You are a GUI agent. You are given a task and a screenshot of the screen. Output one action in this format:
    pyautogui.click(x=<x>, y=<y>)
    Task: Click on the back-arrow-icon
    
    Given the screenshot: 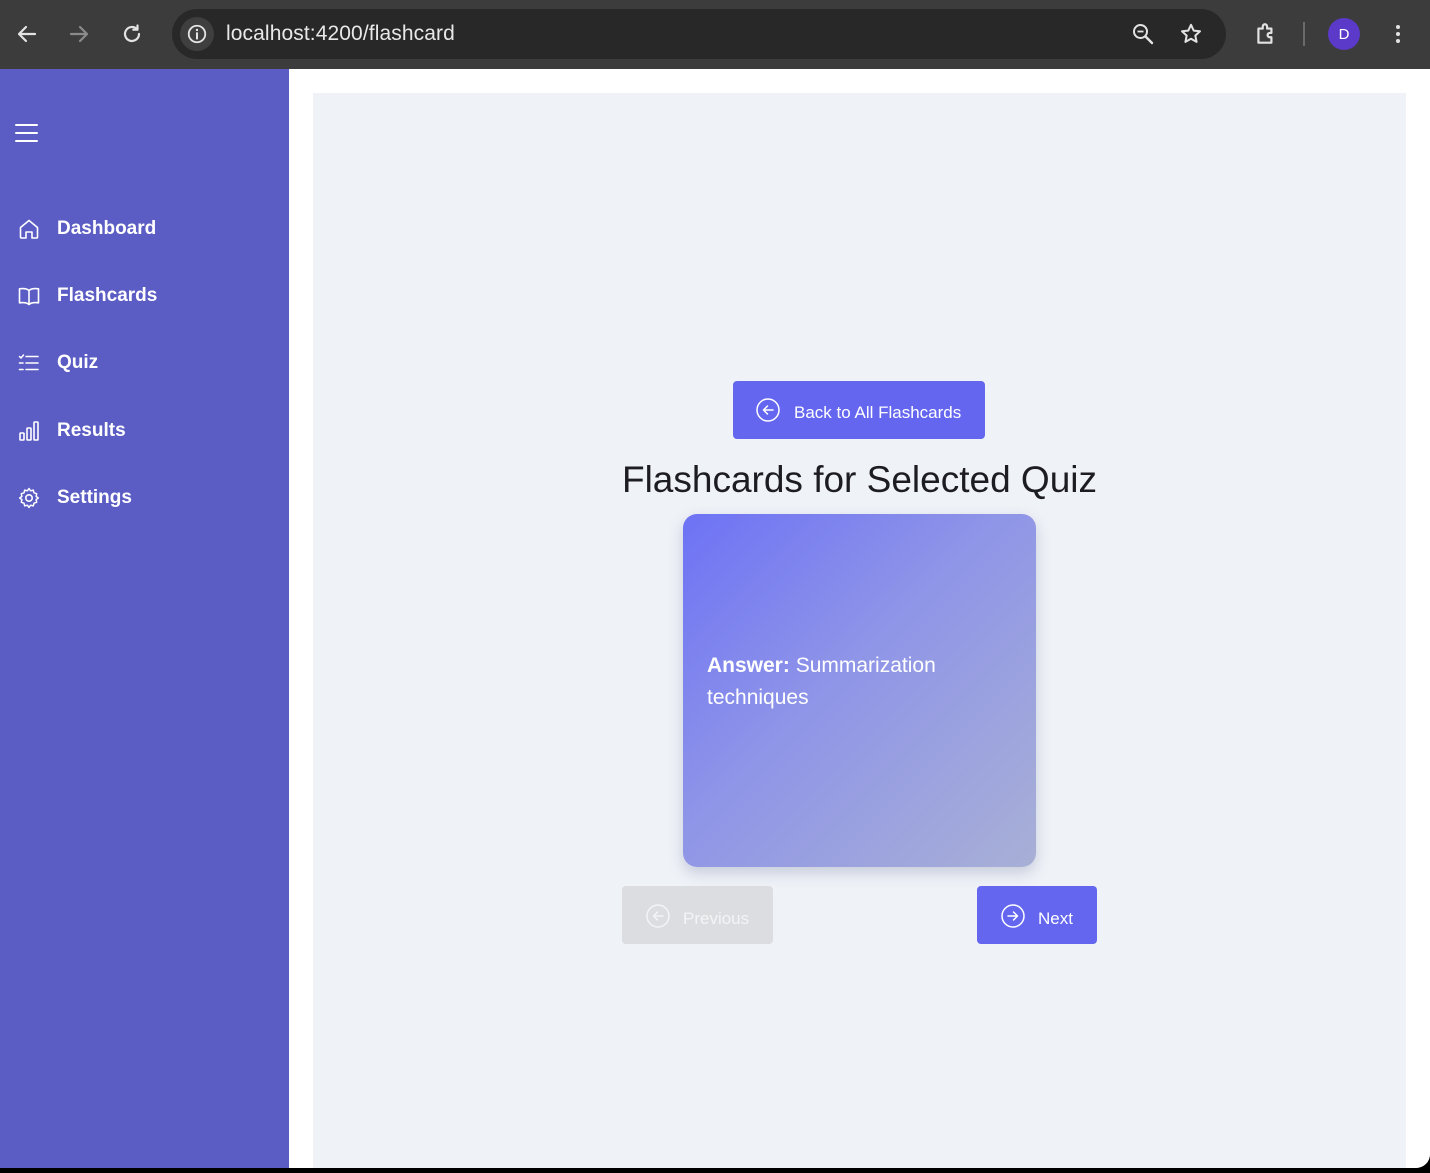 What is the action you would take?
    pyautogui.click(x=27, y=34)
    